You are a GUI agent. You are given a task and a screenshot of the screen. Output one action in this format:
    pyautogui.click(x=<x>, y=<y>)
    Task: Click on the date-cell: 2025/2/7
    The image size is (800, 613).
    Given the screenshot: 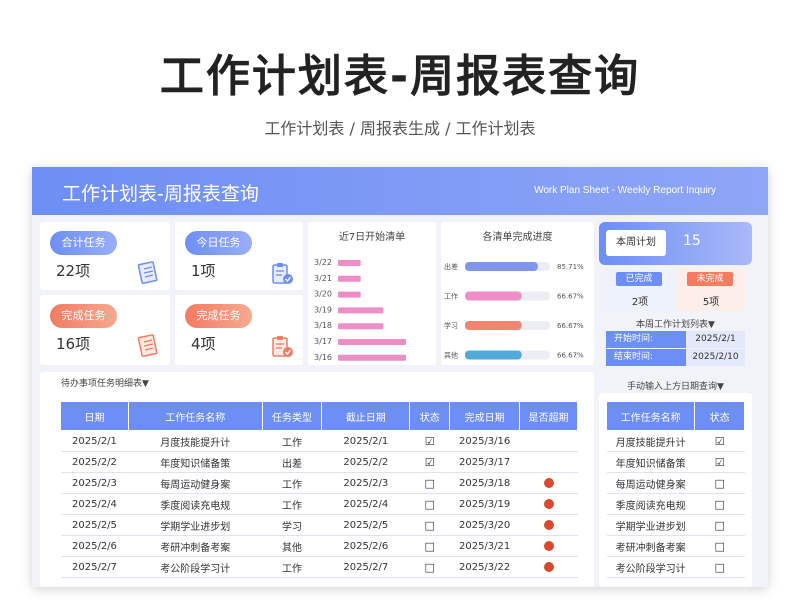 What is the action you would take?
    pyautogui.click(x=94, y=567)
    